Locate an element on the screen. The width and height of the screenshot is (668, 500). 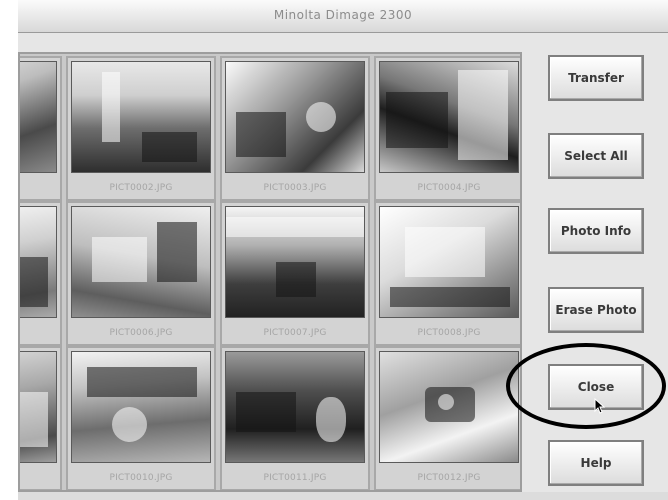
thumbnail-item: PICT0012.JPG is located at coordinates (447, 418).